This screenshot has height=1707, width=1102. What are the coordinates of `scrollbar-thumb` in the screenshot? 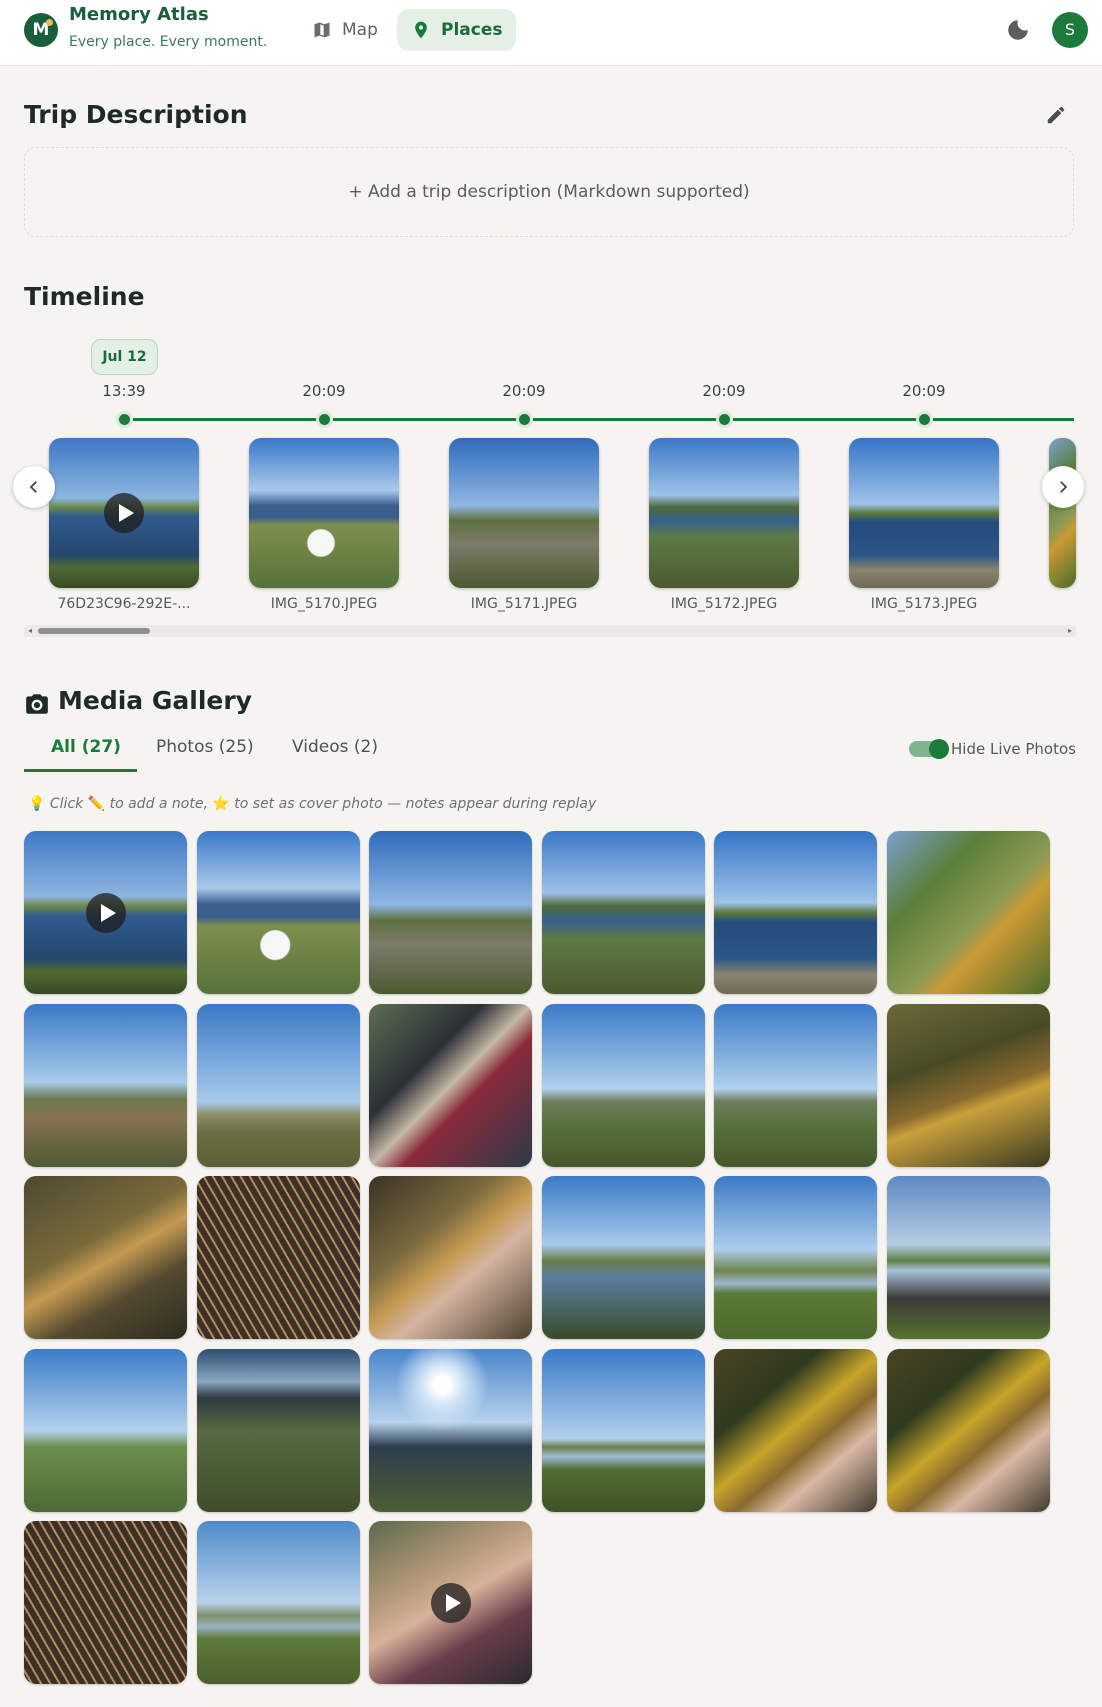 It's located at (94, 631).